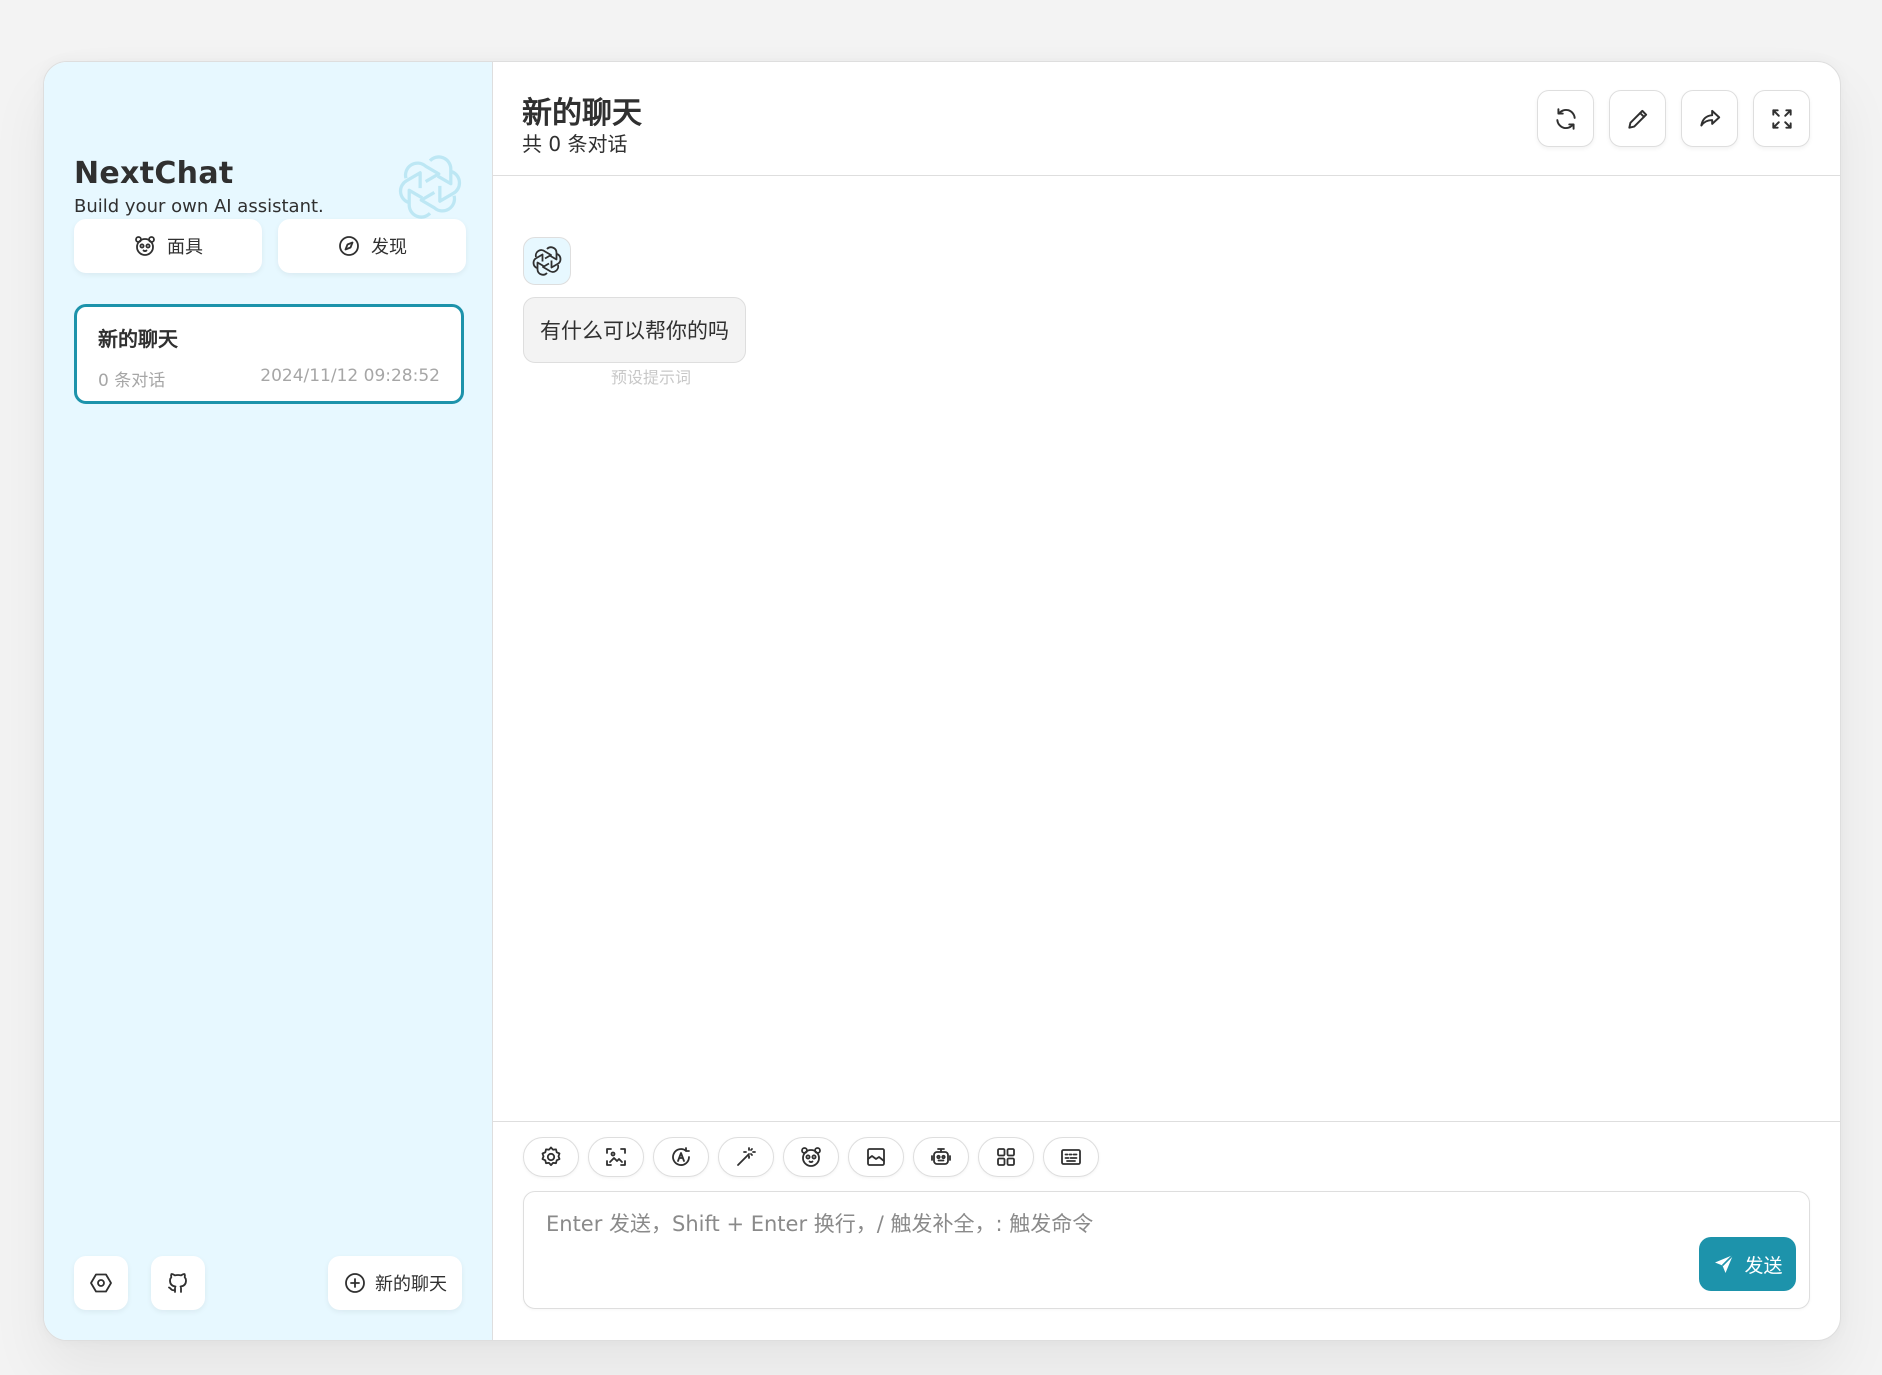 This screenshot has height=1375, width=1882. What do you see at coordinates (350, 376) in the screenshot?
I see `chat-item-time: 2024/11/12 09:28:52` at bounding box center [350, 376].